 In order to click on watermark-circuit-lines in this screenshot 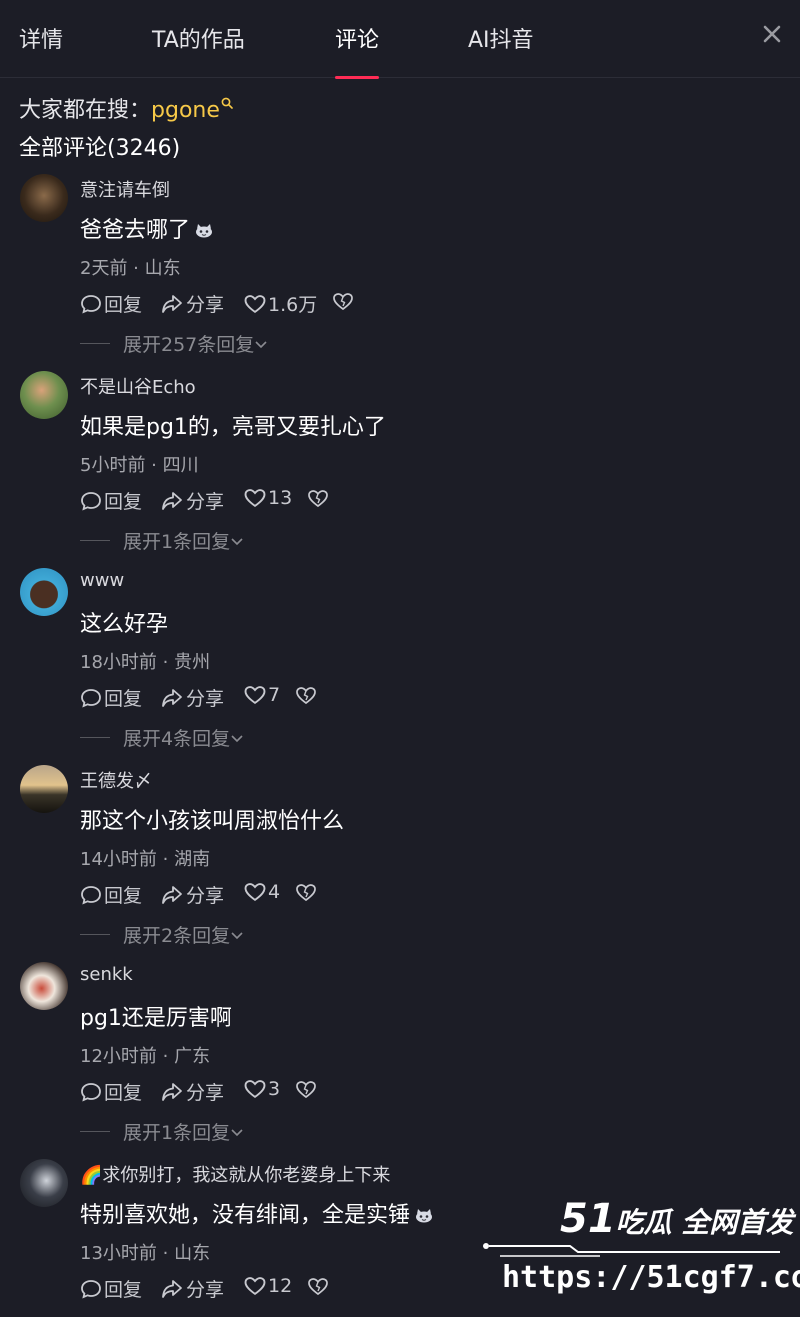, I will do `click(631, 1250)`.